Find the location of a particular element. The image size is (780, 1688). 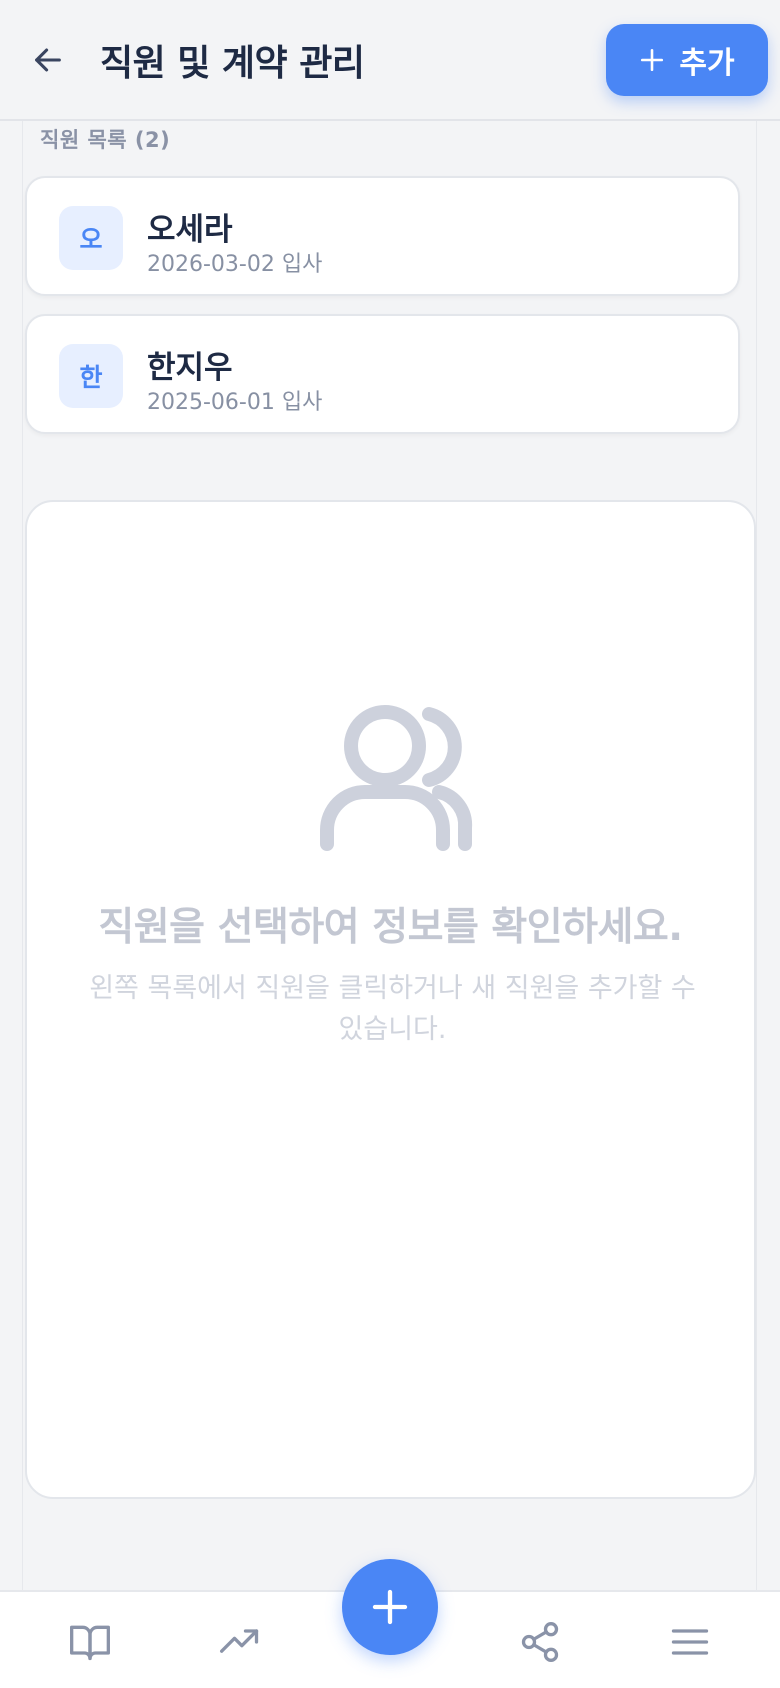

arrow-left-icon is located at coordinates (48, 60).